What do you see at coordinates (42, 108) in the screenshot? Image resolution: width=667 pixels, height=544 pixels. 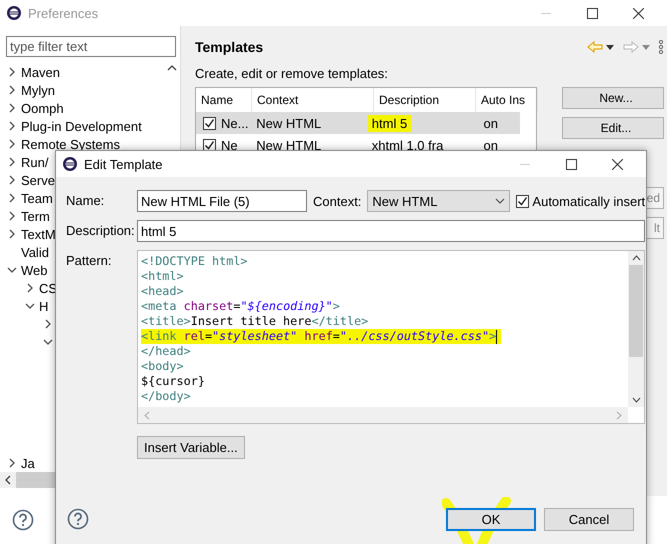 I see `tree-item: Oomph` at bounding box center [42, 108].